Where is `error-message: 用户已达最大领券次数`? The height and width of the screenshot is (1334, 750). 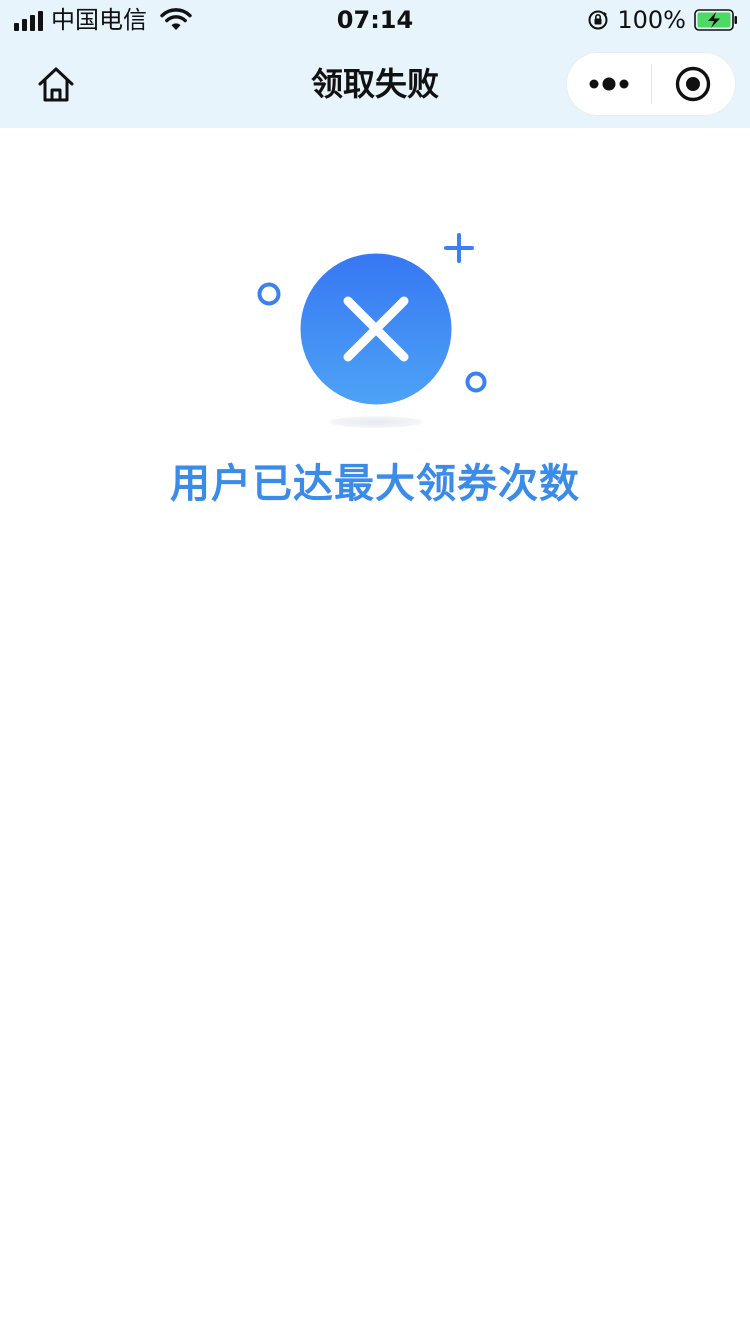 error-message: 用户已达最大领券次数 is located at coordinates (375, 484).